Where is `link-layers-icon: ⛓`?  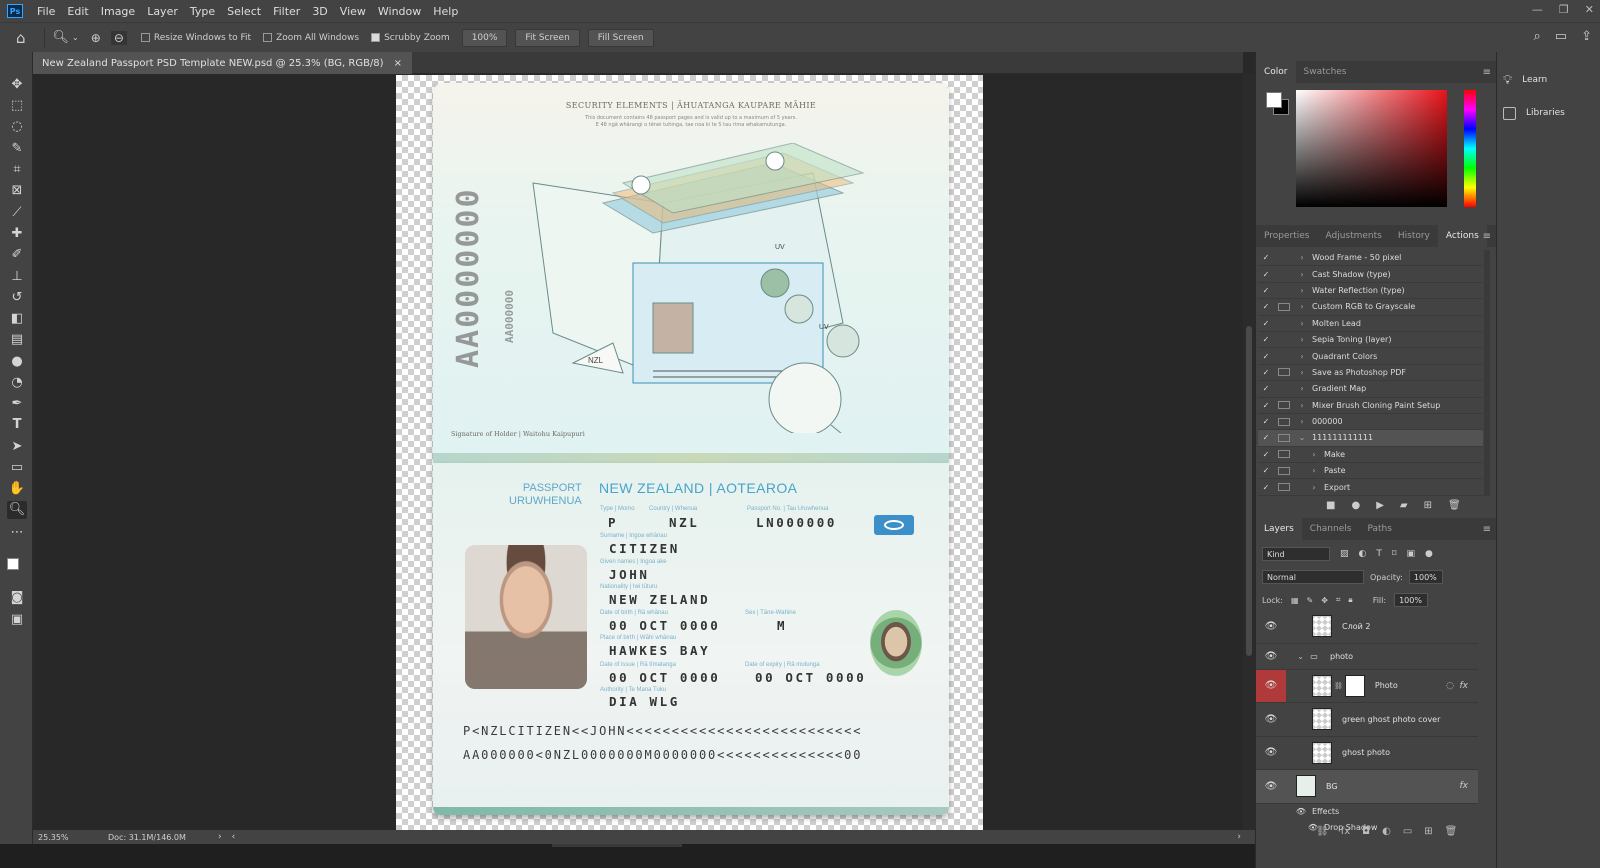
link-layers-icon: ⛓ is located at coordinates (1322, 831).